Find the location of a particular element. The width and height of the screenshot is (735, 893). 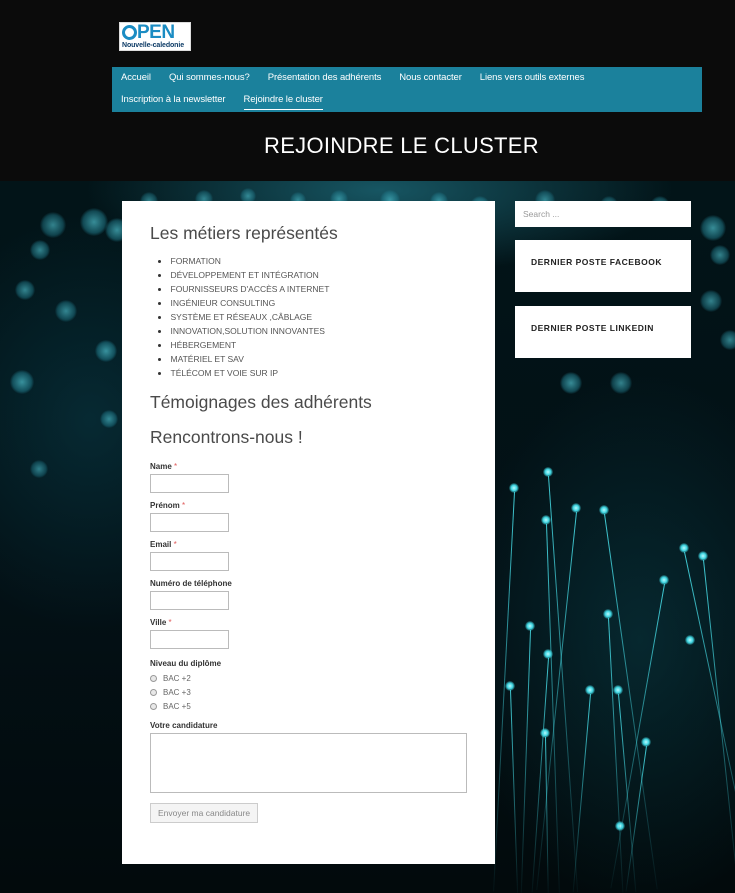

ville-field is located at coordinates (189, 639).